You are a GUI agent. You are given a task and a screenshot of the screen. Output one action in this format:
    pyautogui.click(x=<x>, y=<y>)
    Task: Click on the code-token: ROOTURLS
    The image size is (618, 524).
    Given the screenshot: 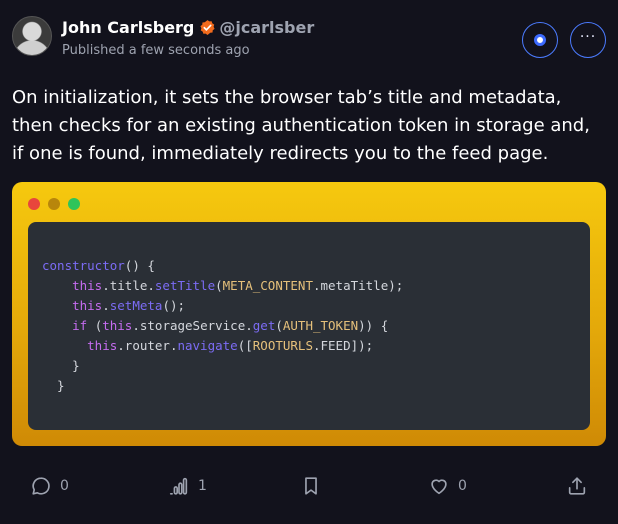 What is the action you would take?
    pyautogui.click(x=282, y=345)
    